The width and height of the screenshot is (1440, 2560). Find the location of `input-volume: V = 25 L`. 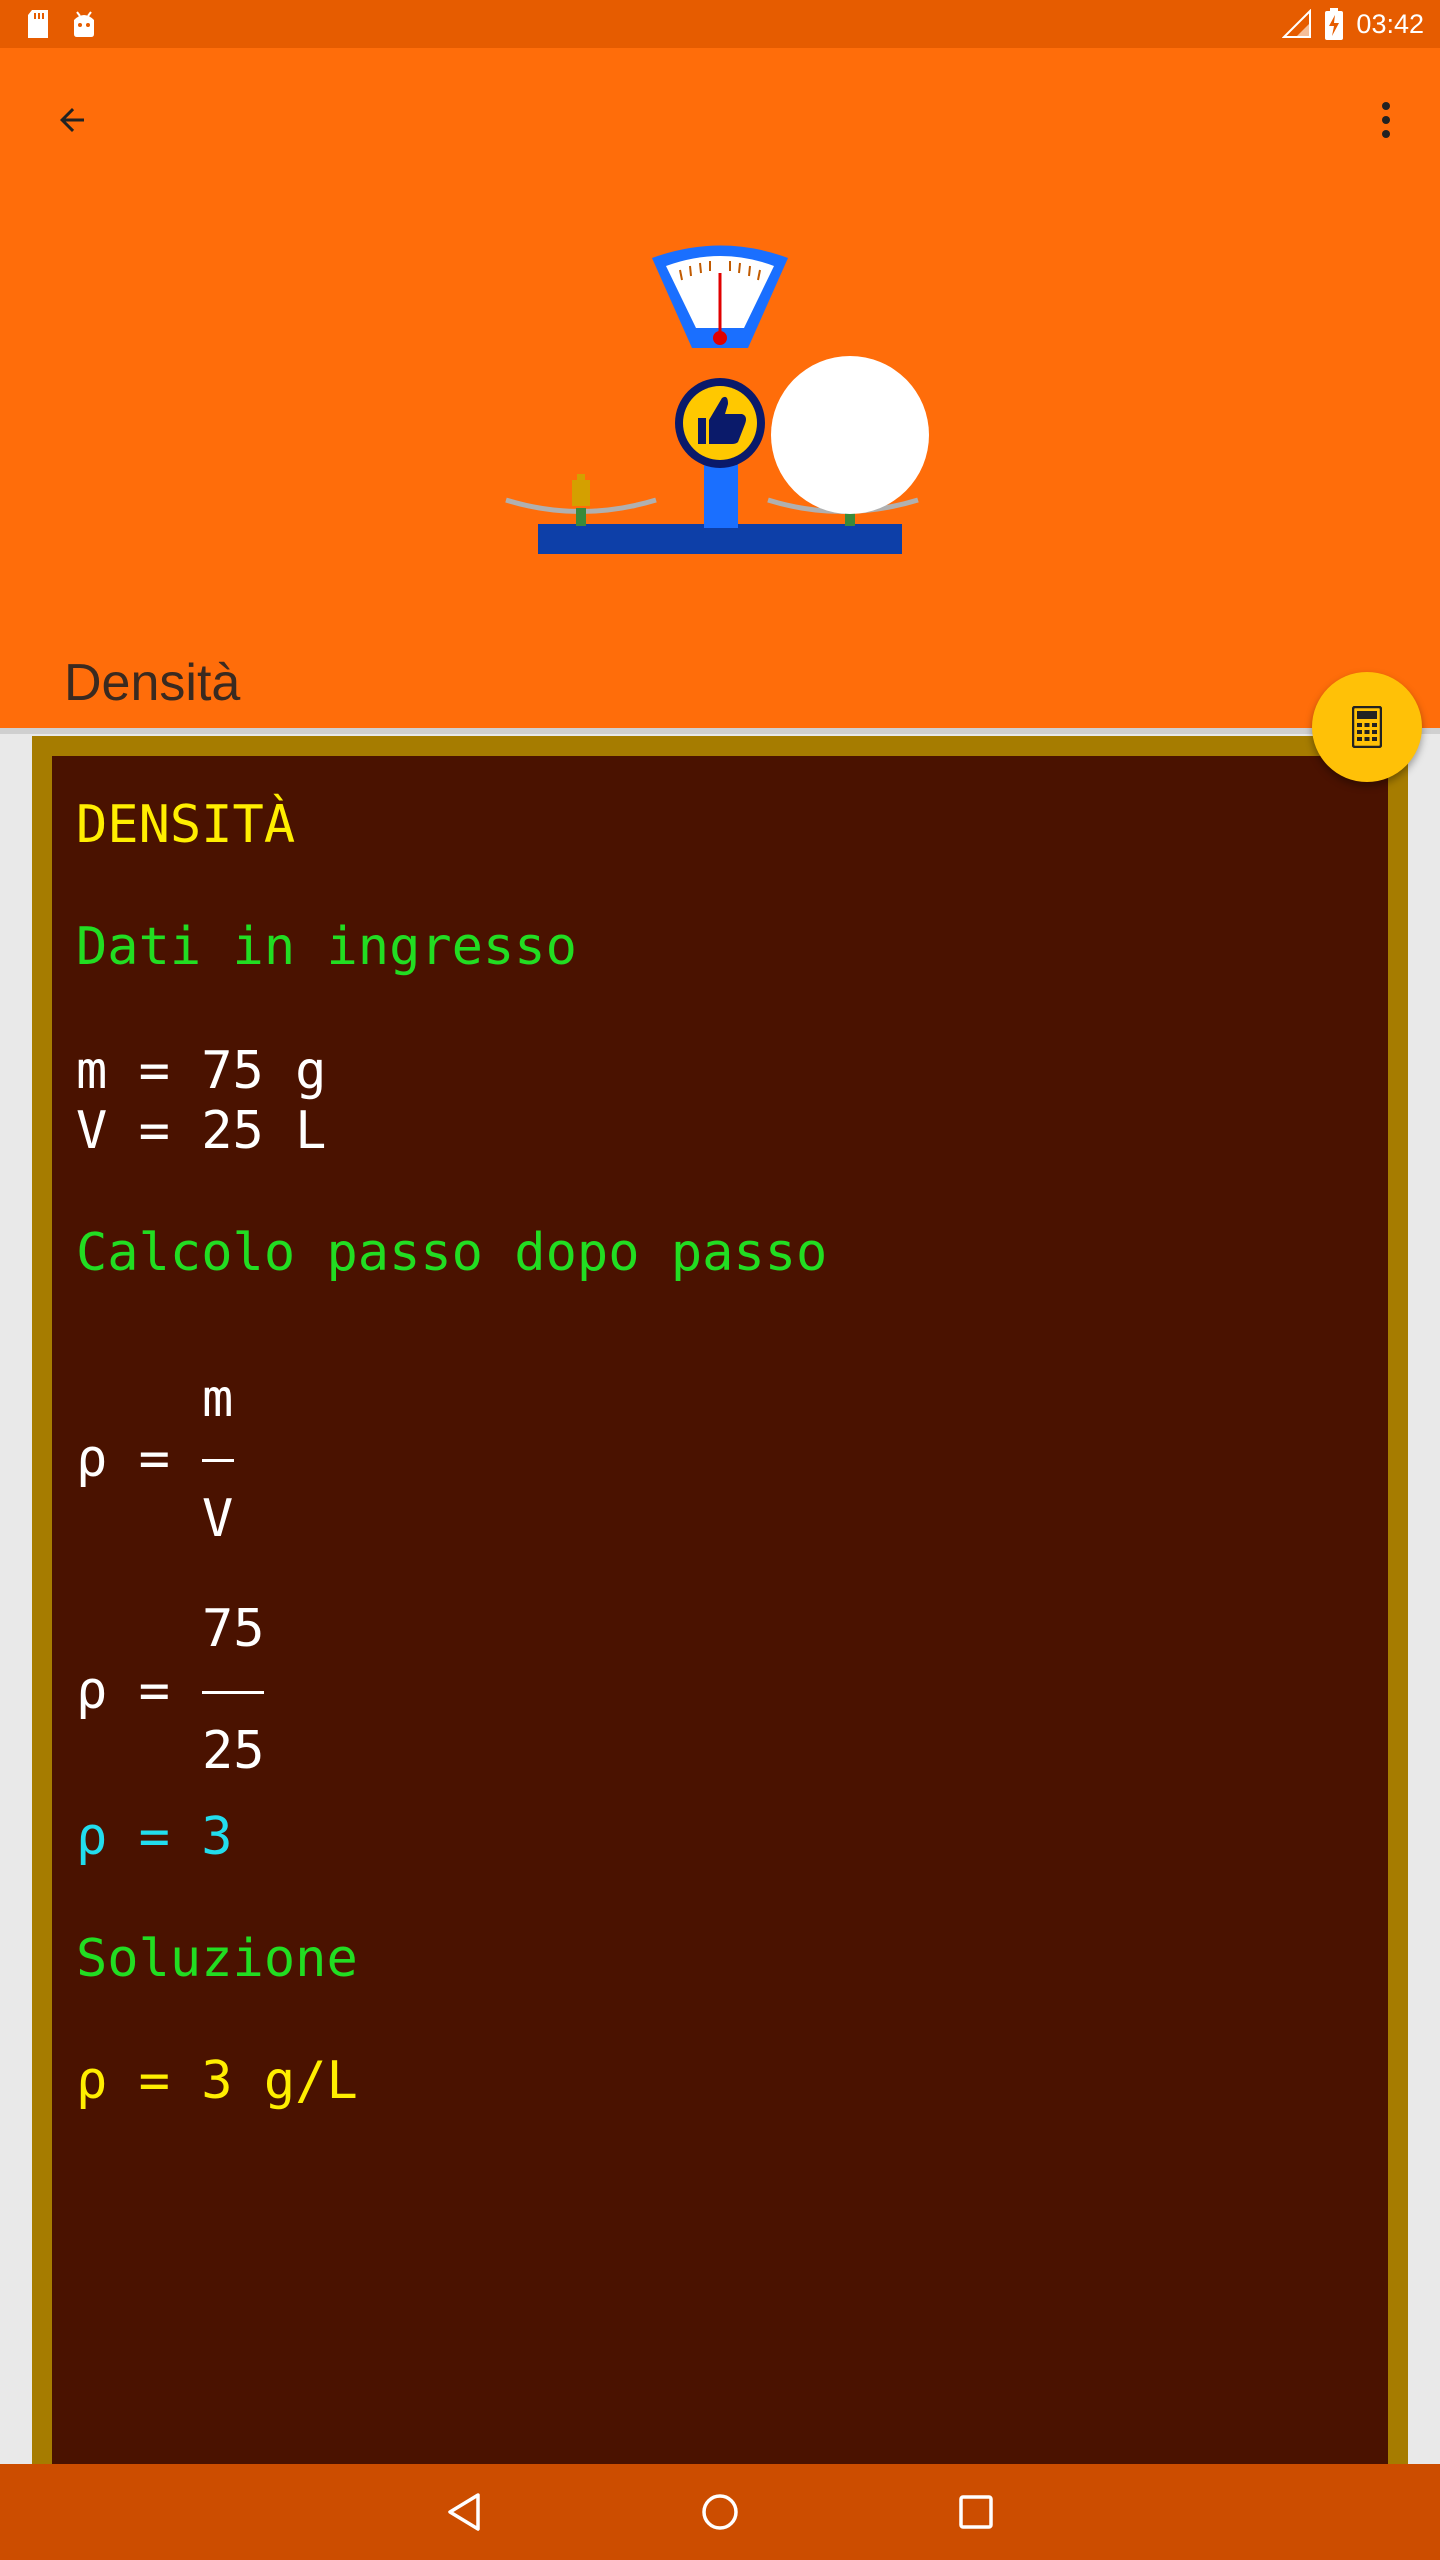

input-volume: V = 25 L is located at coordinates (201, 1131).